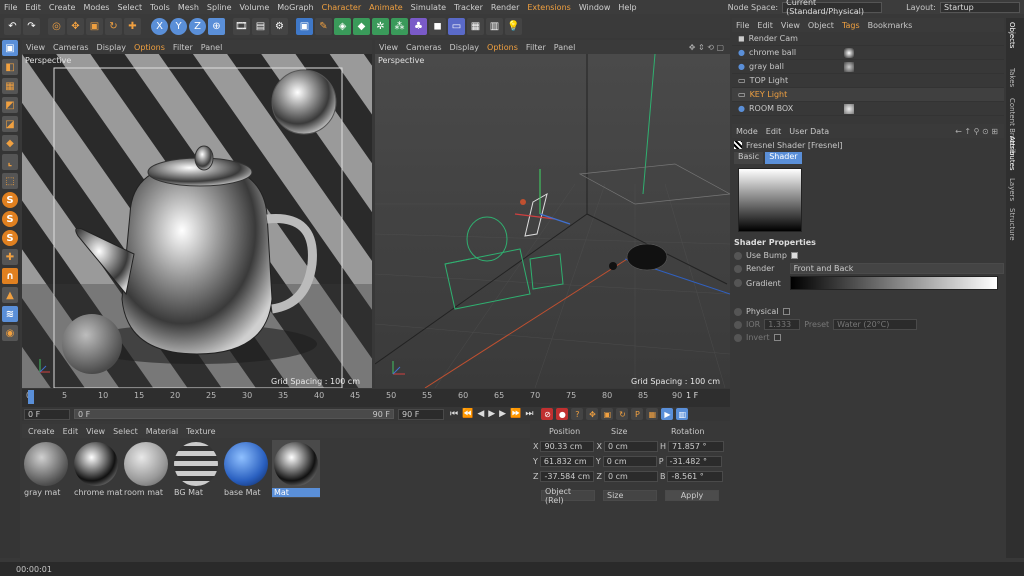 Image resolution: width=1024 pixels, height=576 pixels. I want to click on z-axis-button: Z, so click(197, 26).